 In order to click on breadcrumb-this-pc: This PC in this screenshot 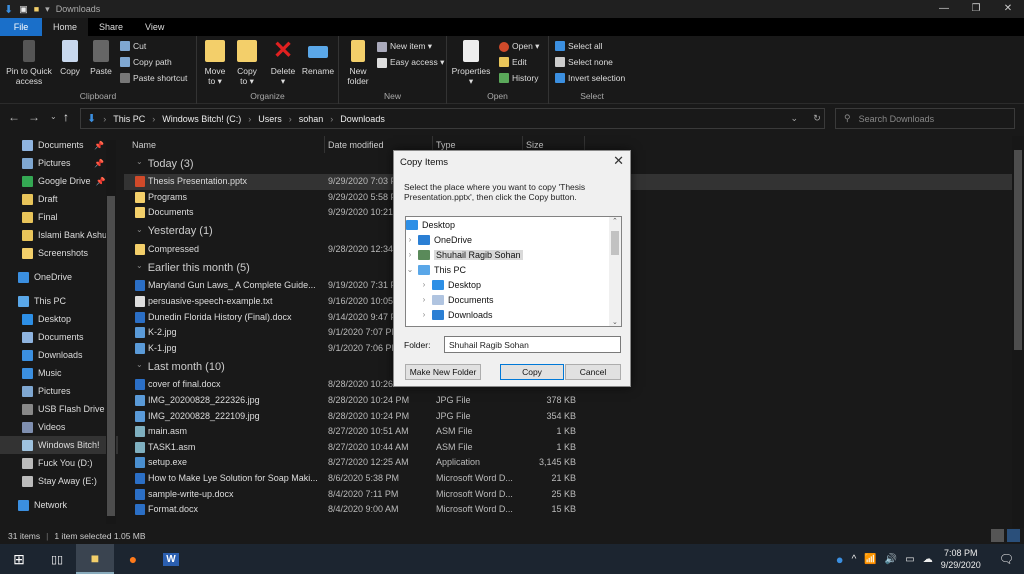, I will do `click(129, 119)`.